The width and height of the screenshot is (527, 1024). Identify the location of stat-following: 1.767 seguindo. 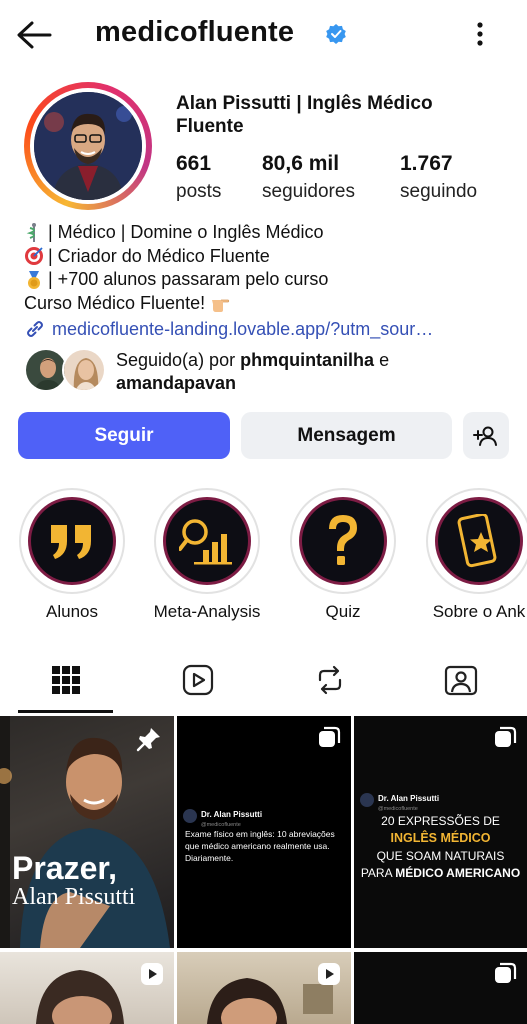
(438, 177).